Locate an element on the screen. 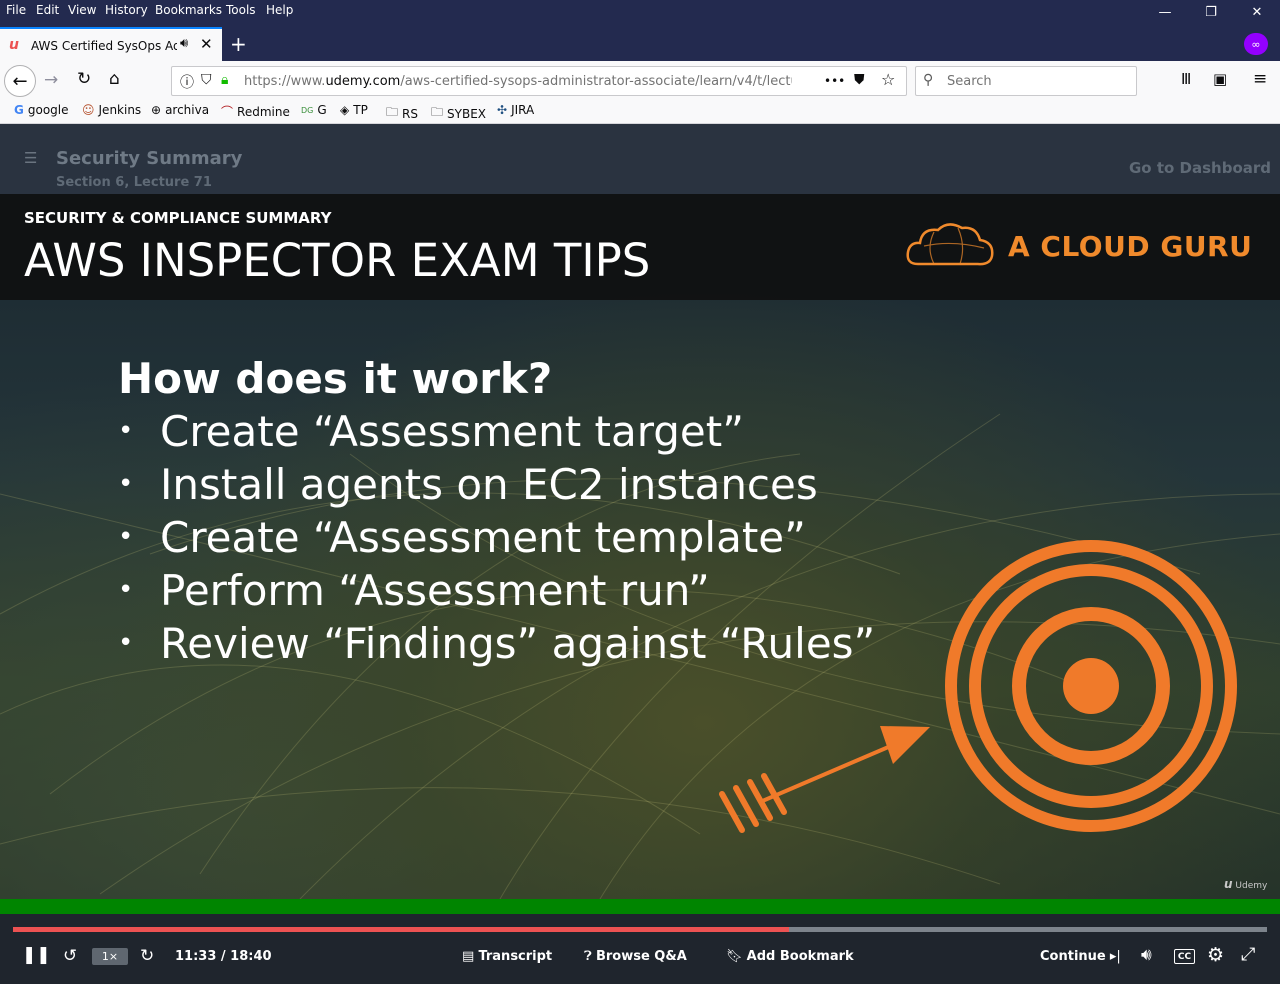  slide-bullet: • Create “Assessment target” is located at coordinates (496, 431).